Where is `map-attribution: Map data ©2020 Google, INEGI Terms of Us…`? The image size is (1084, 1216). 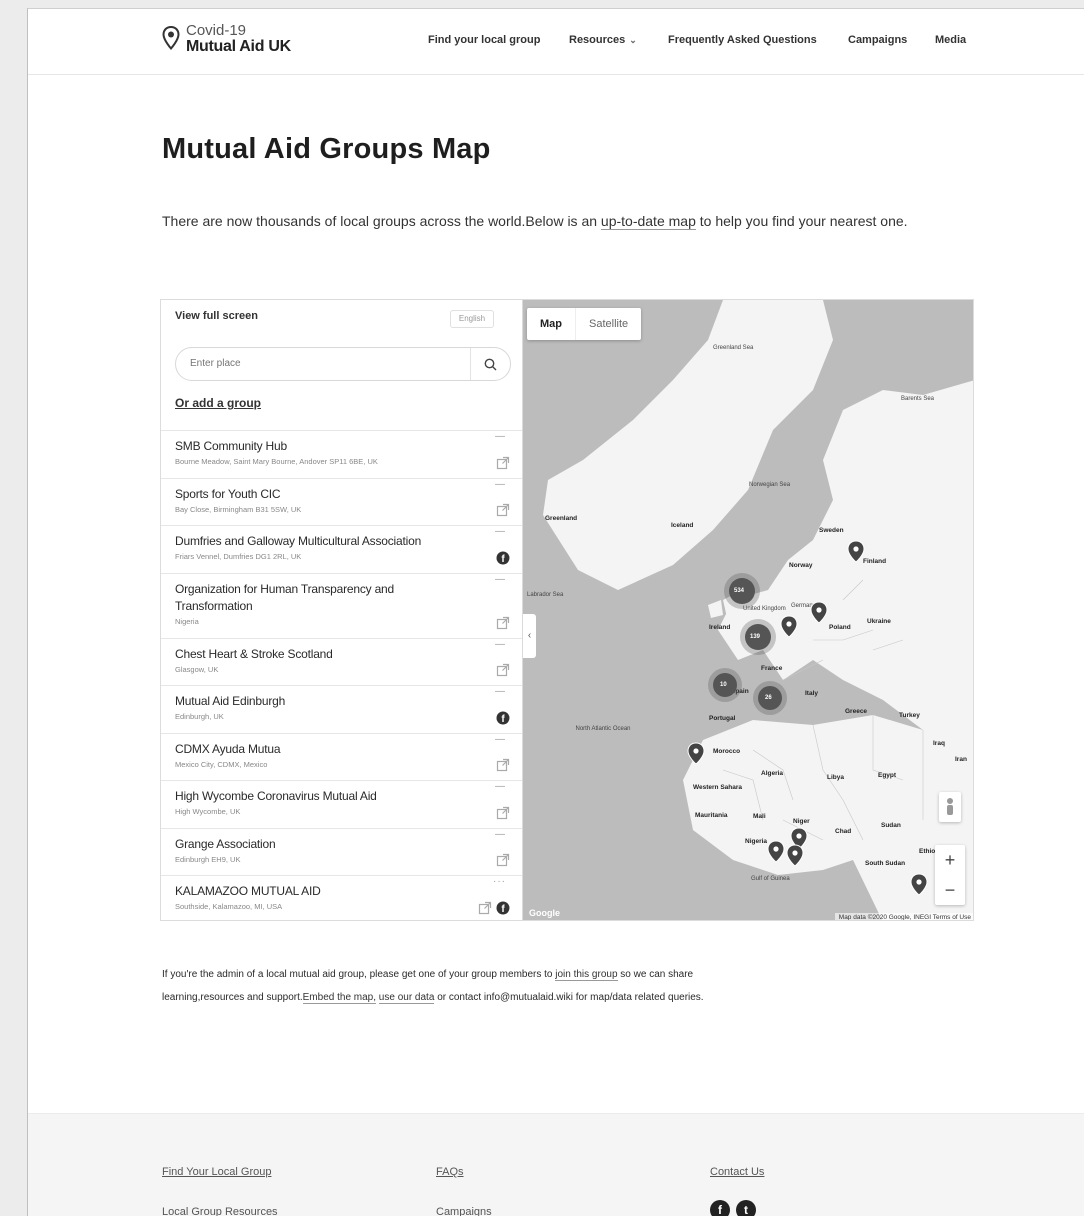 map-attribution: Map data ©2020 Google, INEGI Terms of Us… is located at coordinates (903, 916).